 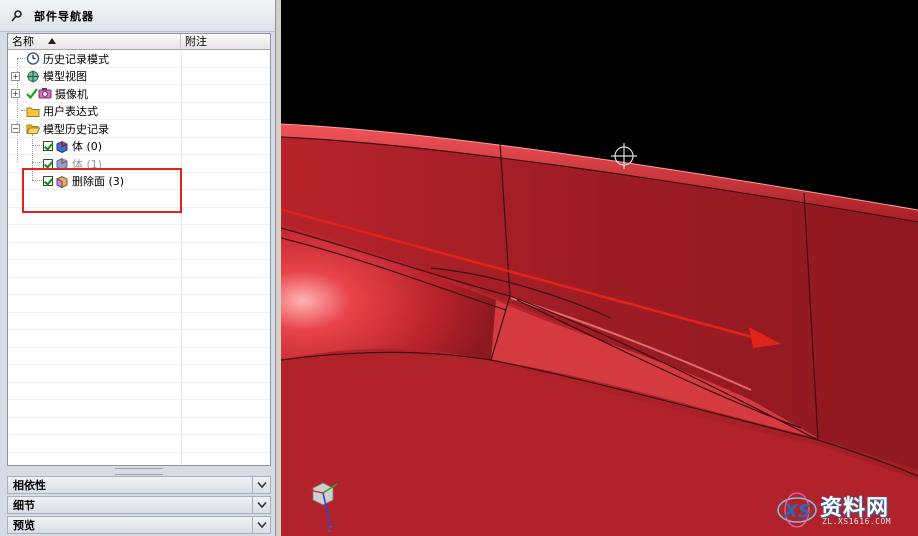 What do you see at coordinates (33, 58) in the screenshot?
I see `clock-icon` at bounding box center [33, 58].